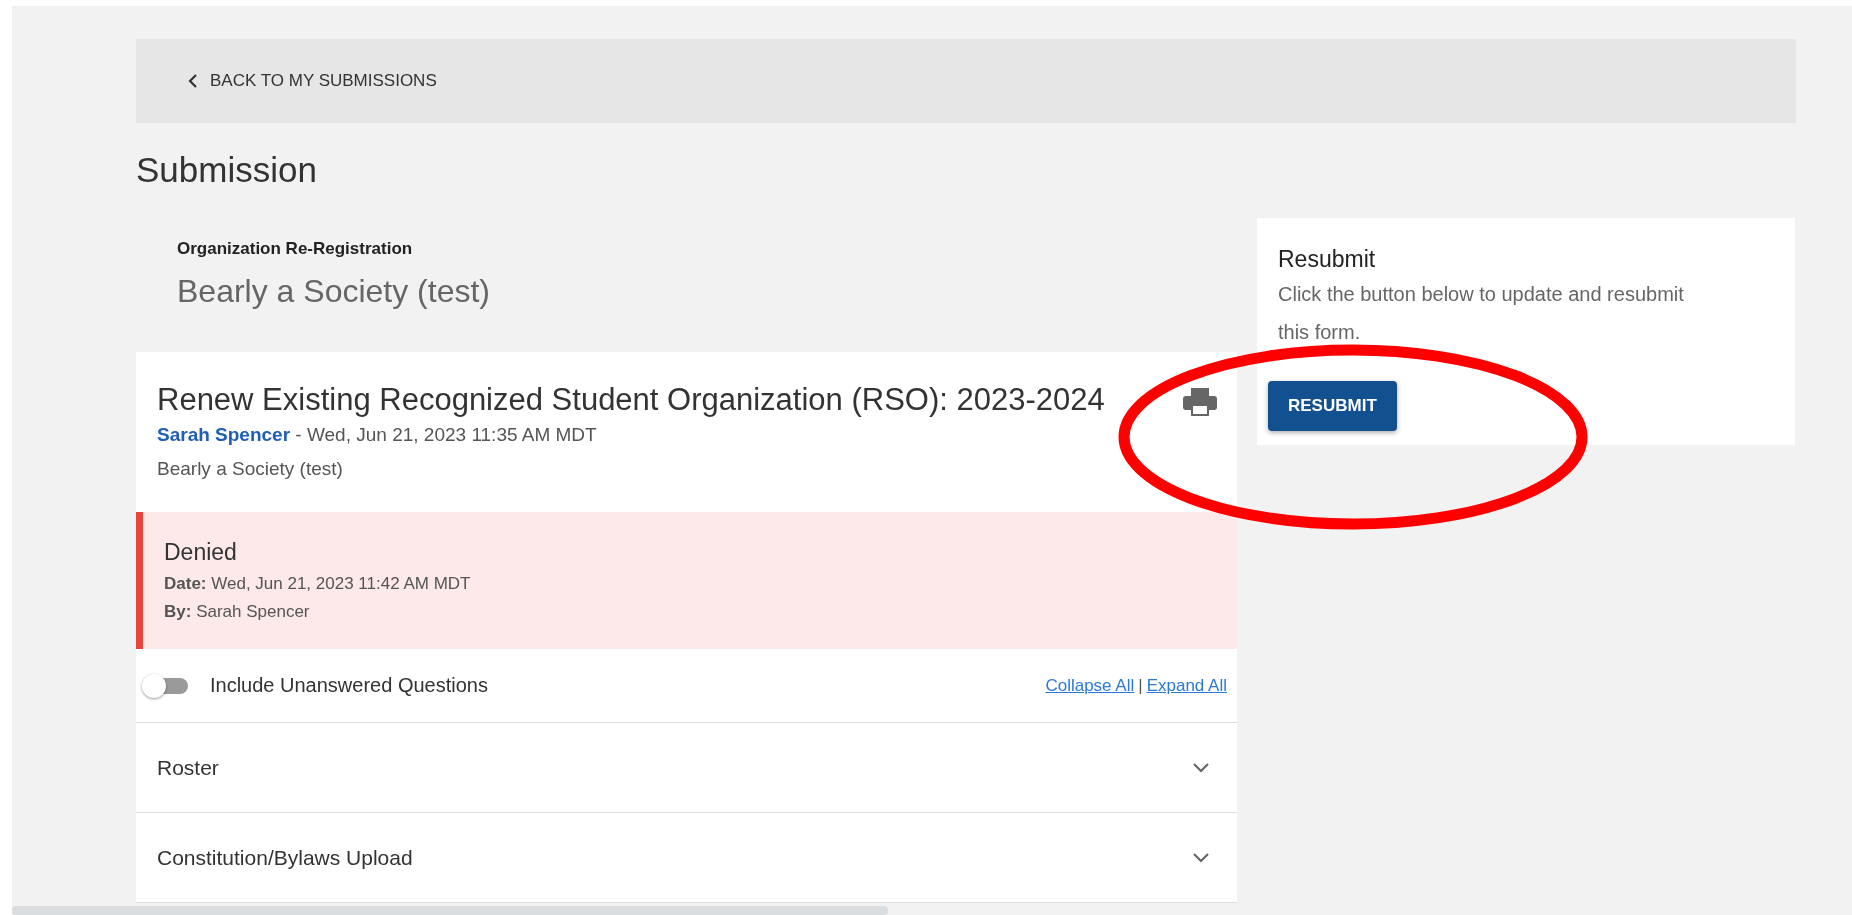  I want to click on collapse-all-link: Collapse All, so click(1090, 685).